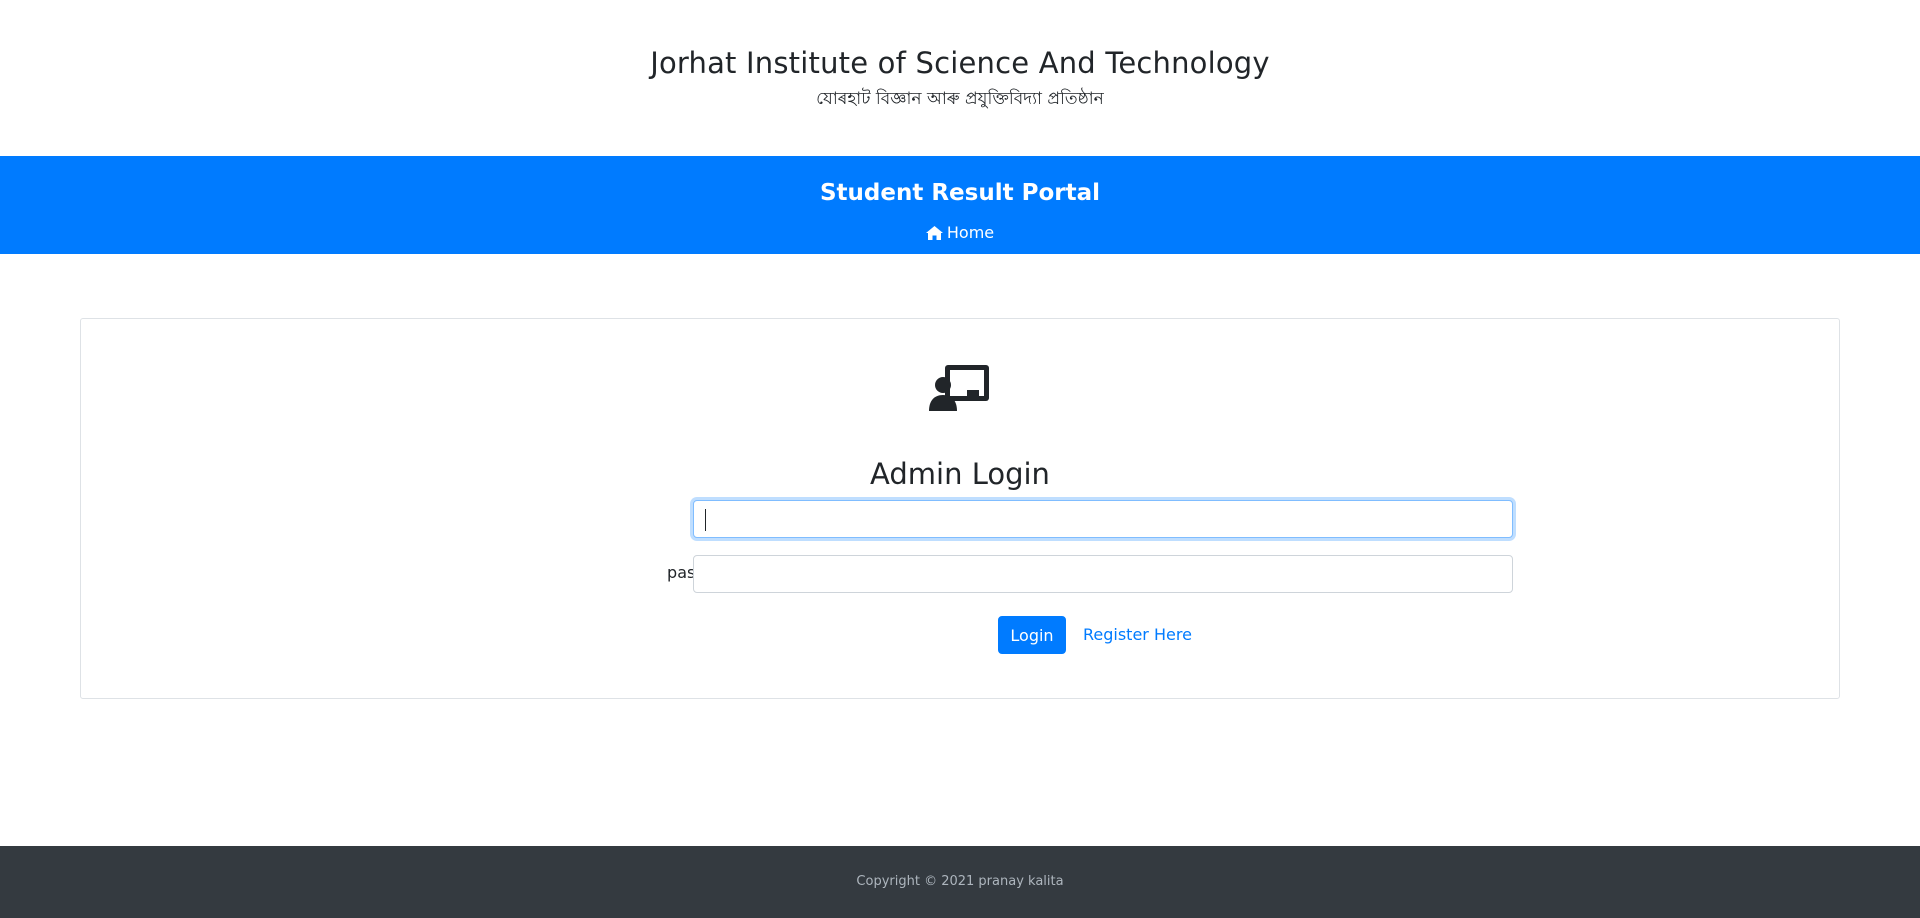 Image resolution: width=1920 pixels, height=918 pixels. I want to click on site-footer: Copyright © 2021 pranay kalita, so click(960, 882).